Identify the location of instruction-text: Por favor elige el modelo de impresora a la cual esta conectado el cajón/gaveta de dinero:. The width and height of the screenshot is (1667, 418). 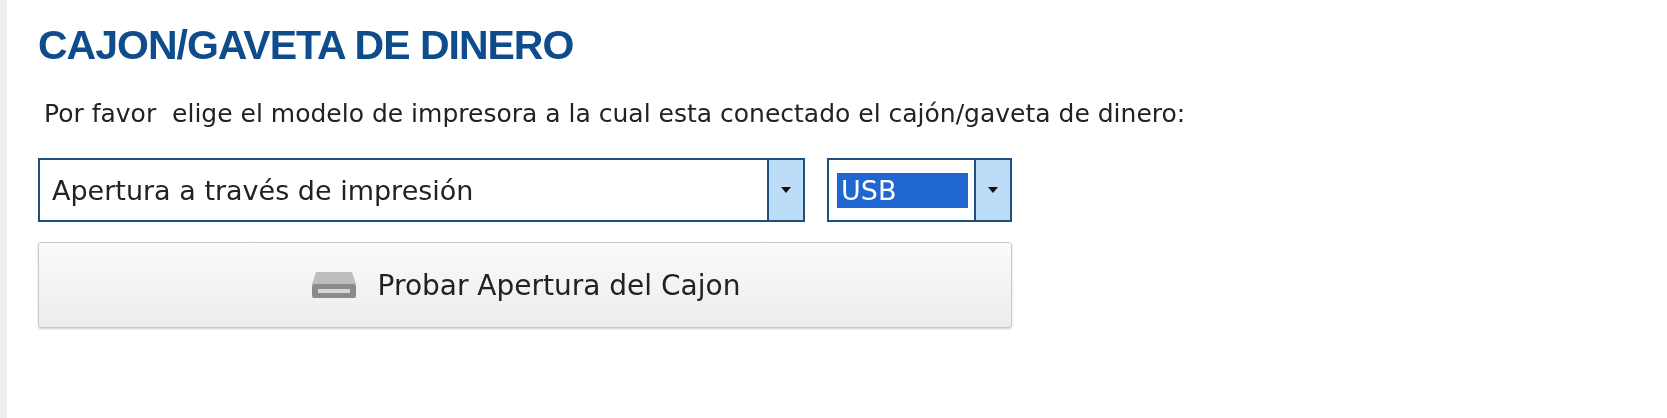
(615, 113).